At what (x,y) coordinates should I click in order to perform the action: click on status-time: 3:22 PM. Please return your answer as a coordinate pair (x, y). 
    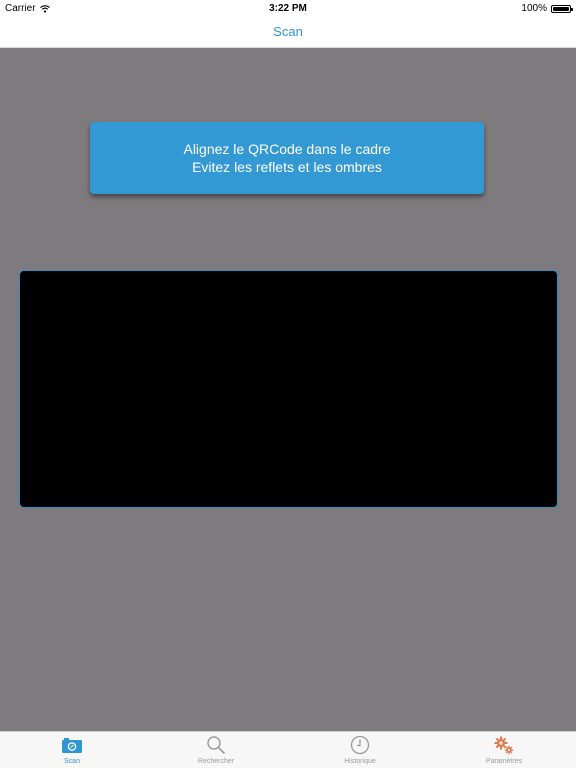
    Looking at the image, I should click on (288, 8).